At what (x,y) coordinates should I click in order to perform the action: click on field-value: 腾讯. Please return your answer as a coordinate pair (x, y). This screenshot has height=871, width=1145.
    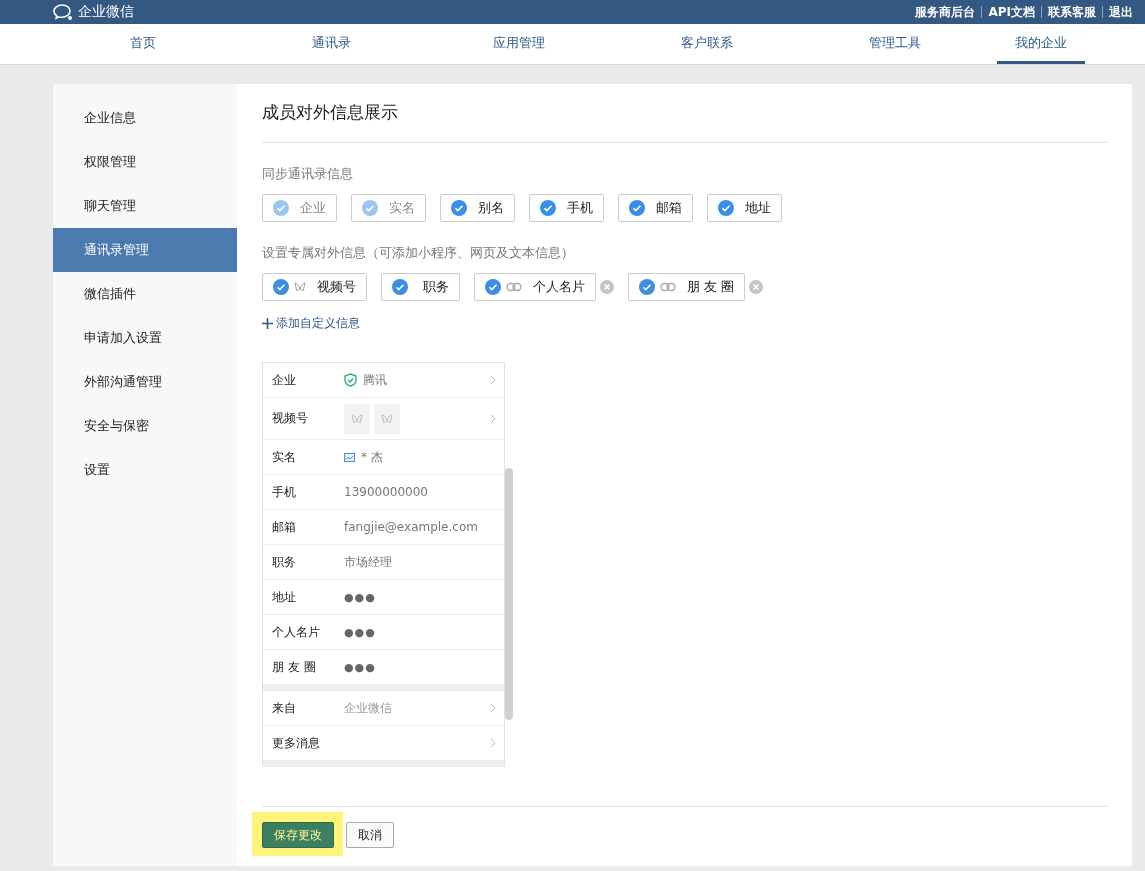
    Looking at the image, I should click on (375, 380).